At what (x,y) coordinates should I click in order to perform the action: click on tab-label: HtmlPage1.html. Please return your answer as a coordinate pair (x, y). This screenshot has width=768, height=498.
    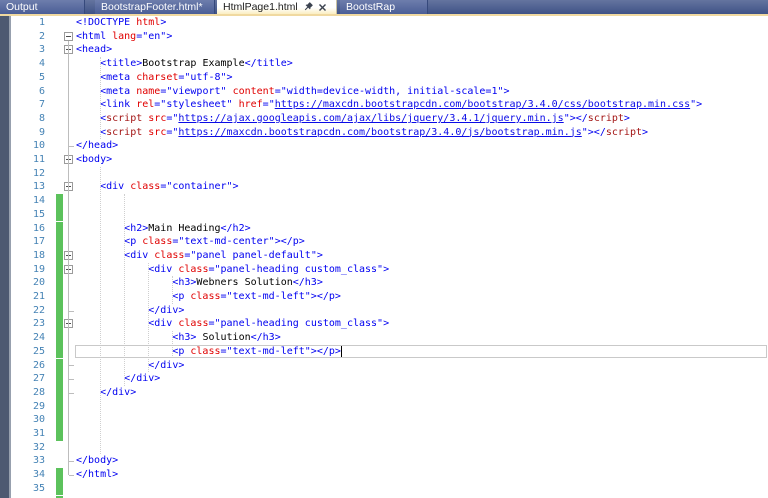
    Looking at the image, I should click on (260, 7).